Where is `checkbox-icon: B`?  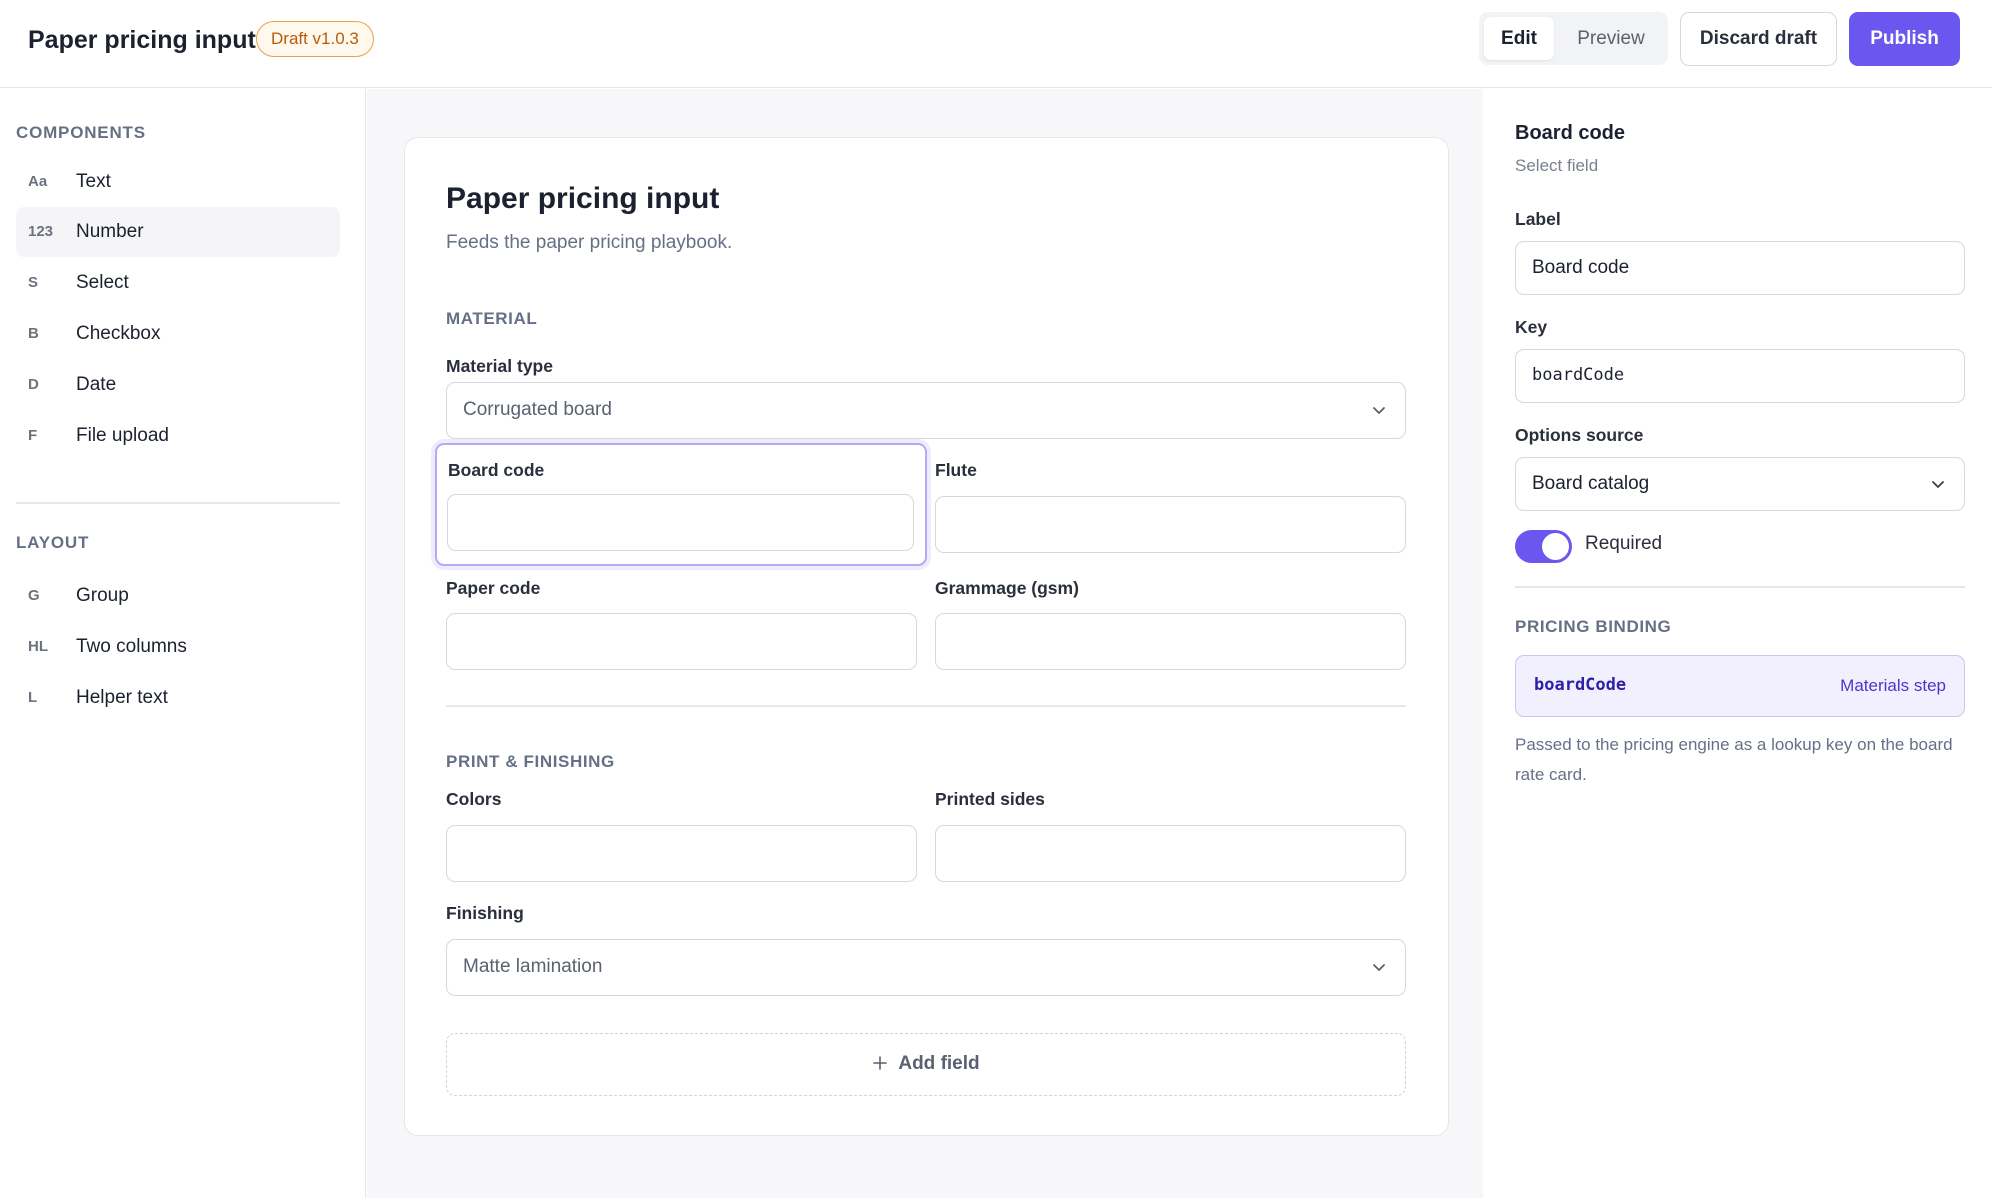 checkbox-icon: B is located at coordinates (33, 333).